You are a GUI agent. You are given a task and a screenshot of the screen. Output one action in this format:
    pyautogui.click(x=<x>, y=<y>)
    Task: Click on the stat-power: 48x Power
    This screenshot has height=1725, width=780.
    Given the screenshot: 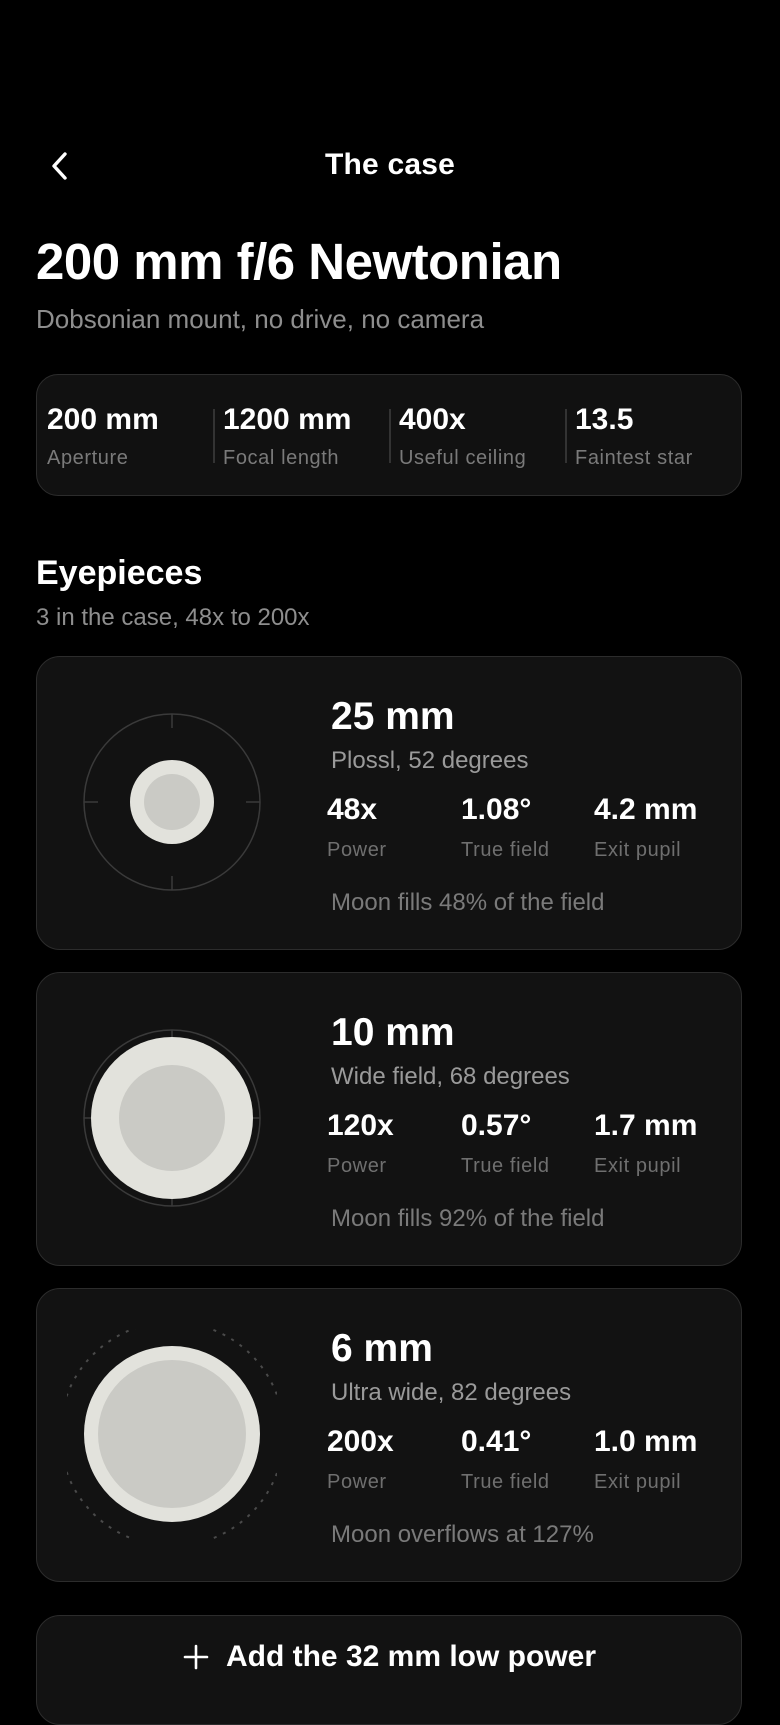 What is the action you would take?
    pyautogui.click(x=357, y=828)
    